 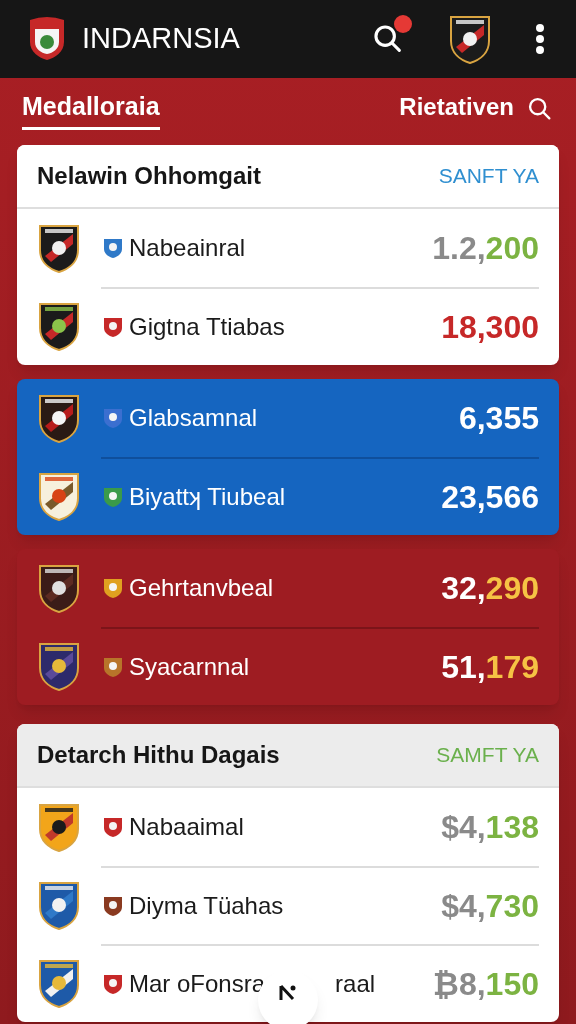 What do you see at coordinates (498, 418) in the screenshot?
I see `score-value: 6,355` at bounding box center [498, 418].